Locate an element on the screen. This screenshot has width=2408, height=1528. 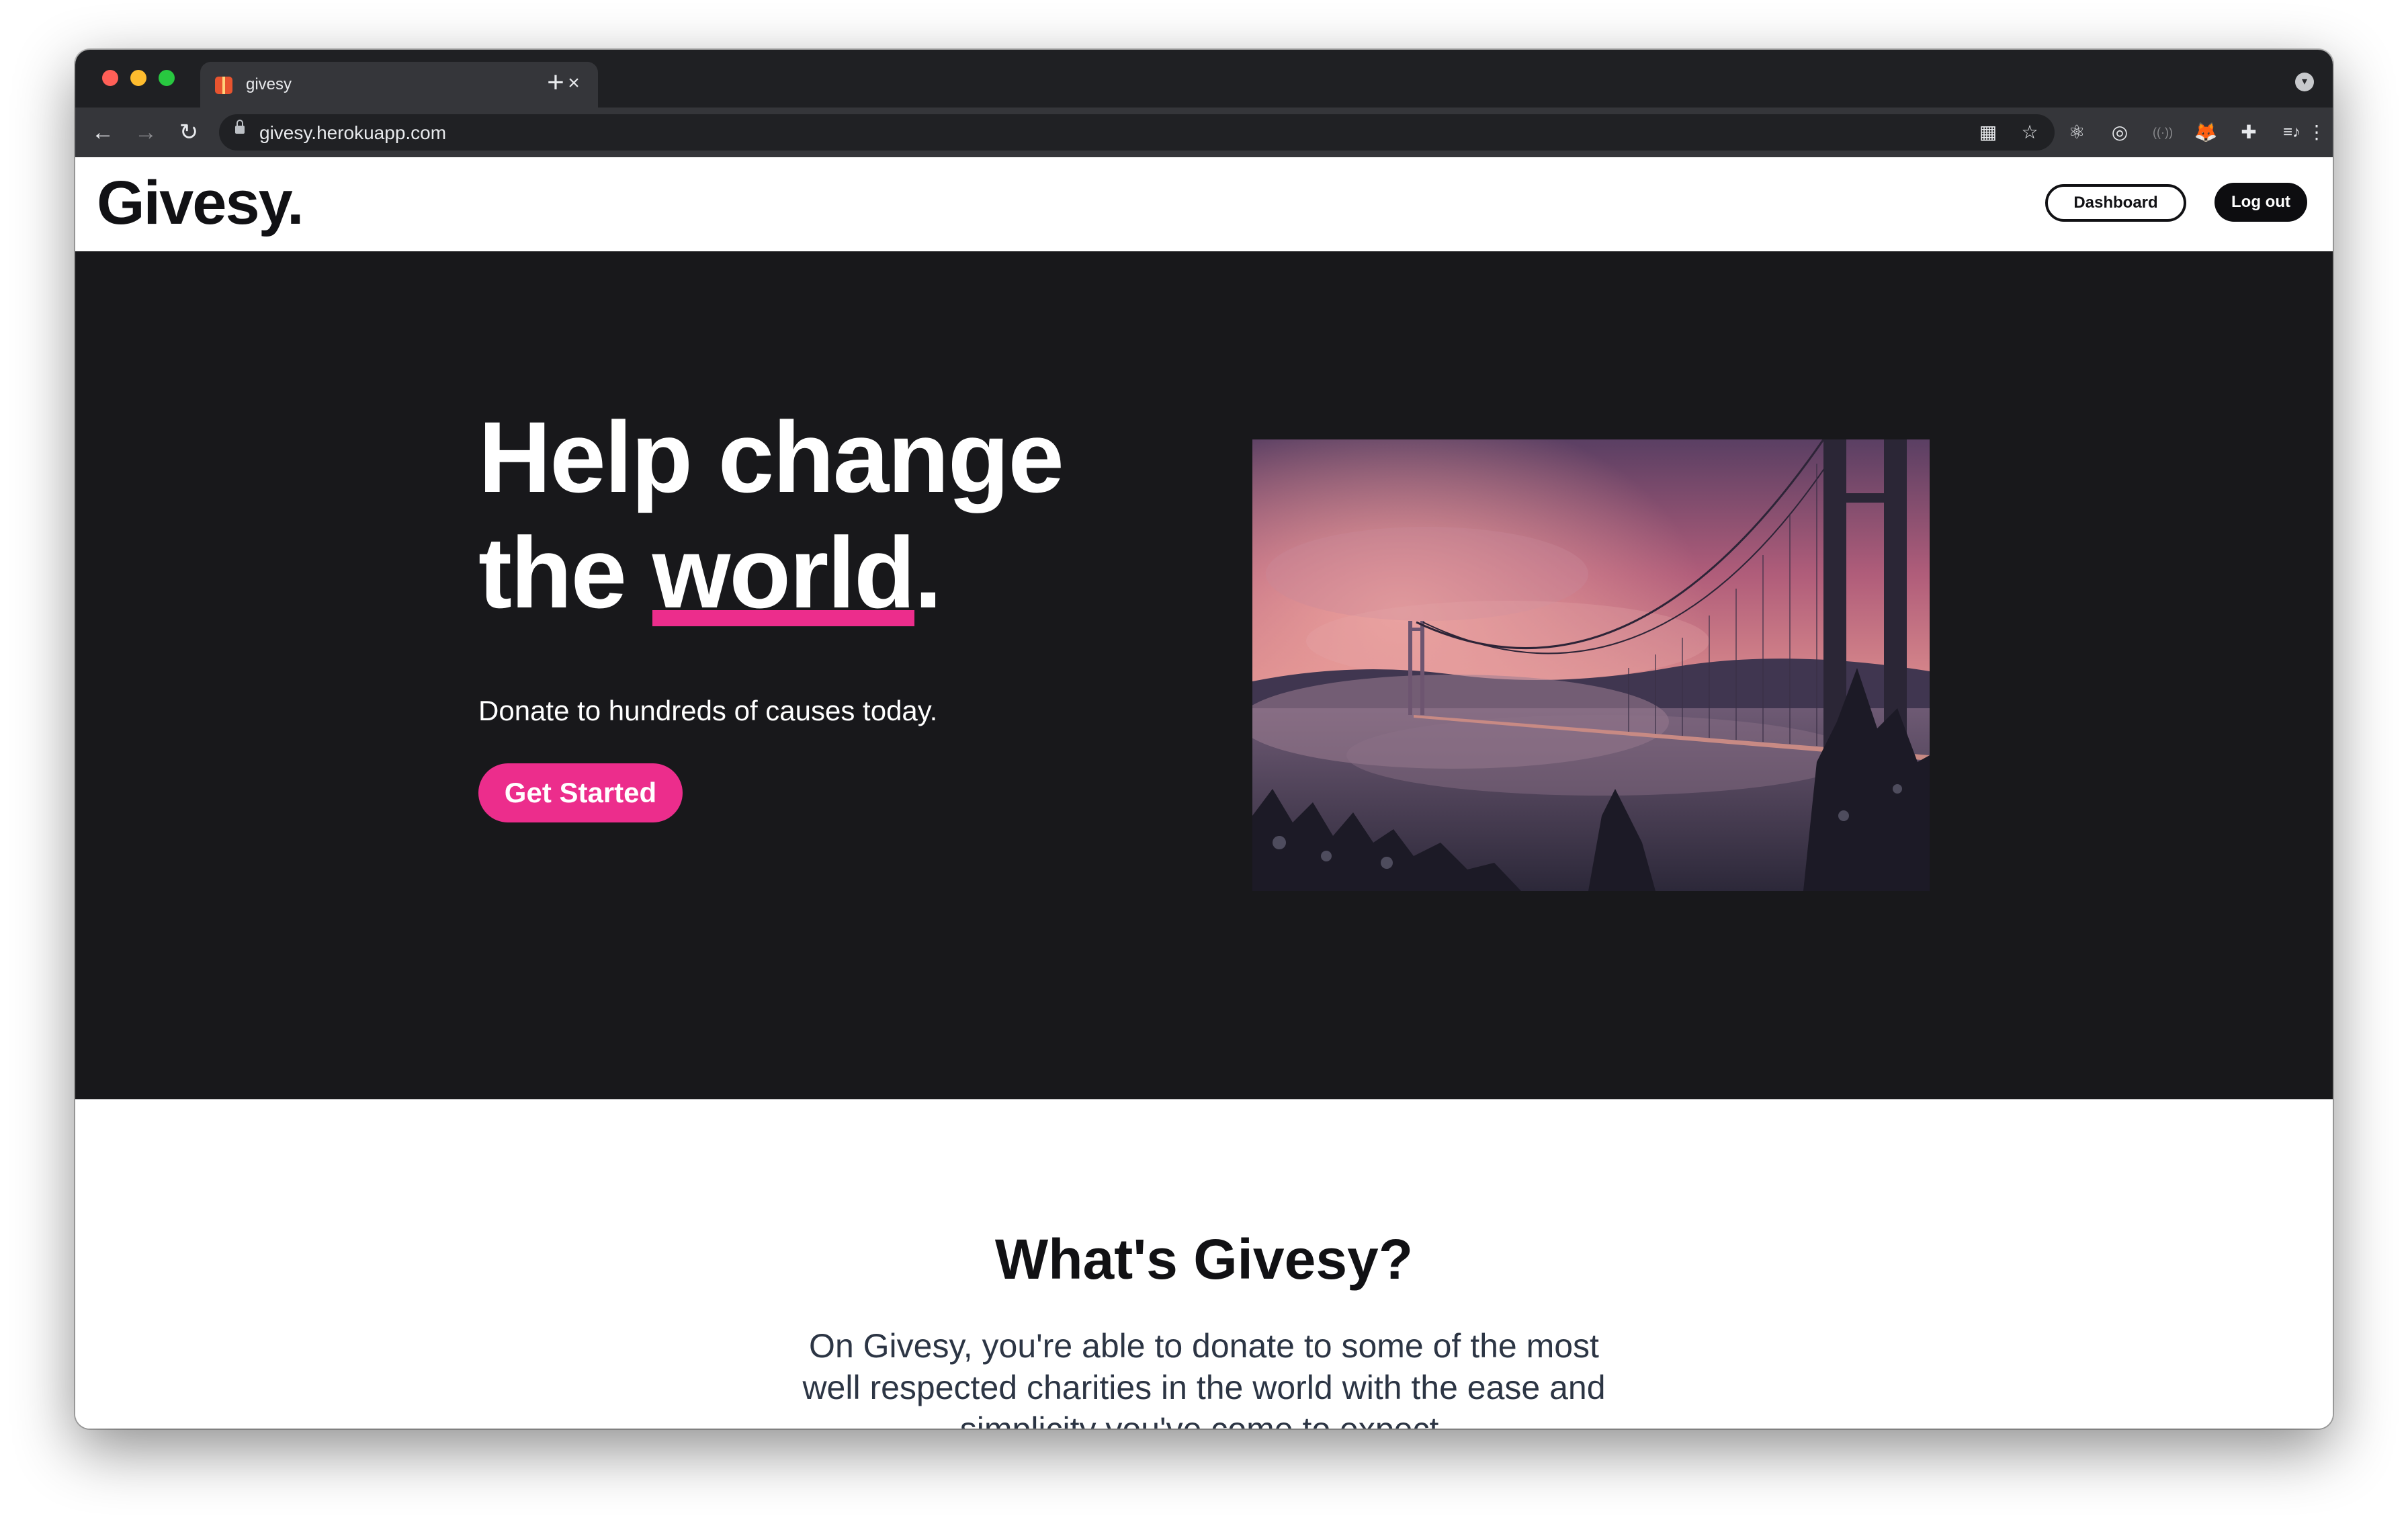
lock-icon is located at coordinates (240, 127).